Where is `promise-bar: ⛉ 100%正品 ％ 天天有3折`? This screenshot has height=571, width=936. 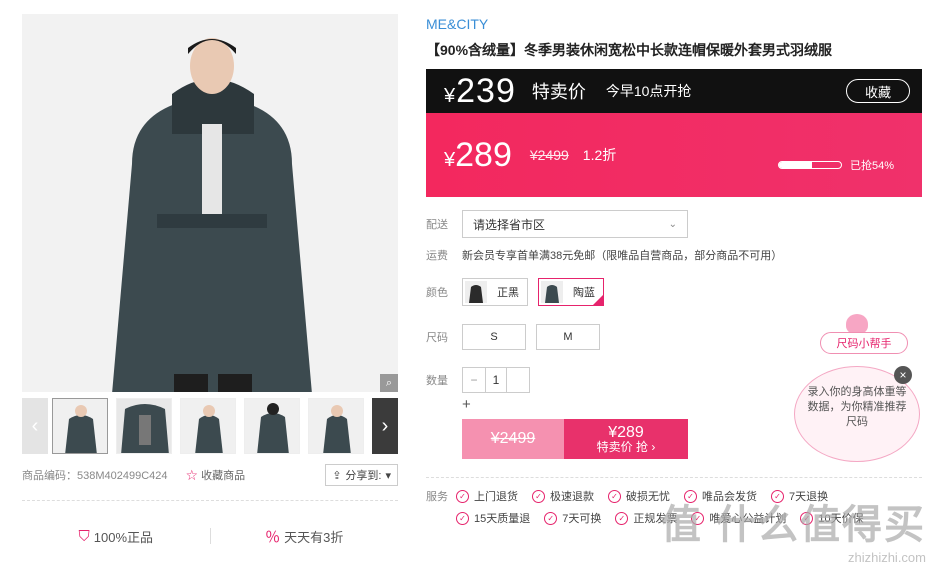
promise-bar: ⛉ 100%正品 ％ 天天有3折 is located at coordinates (210, 536).